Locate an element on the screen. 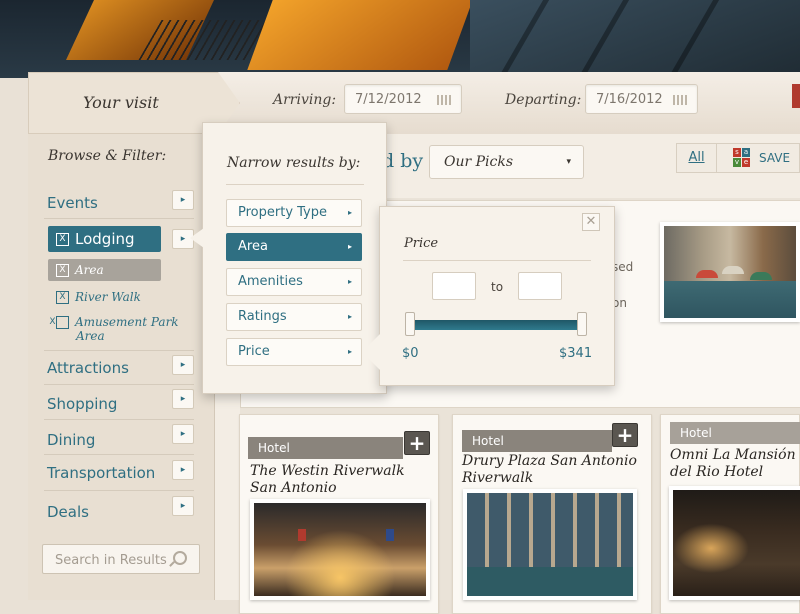  price-min-field is located at coordinates (454, 286).